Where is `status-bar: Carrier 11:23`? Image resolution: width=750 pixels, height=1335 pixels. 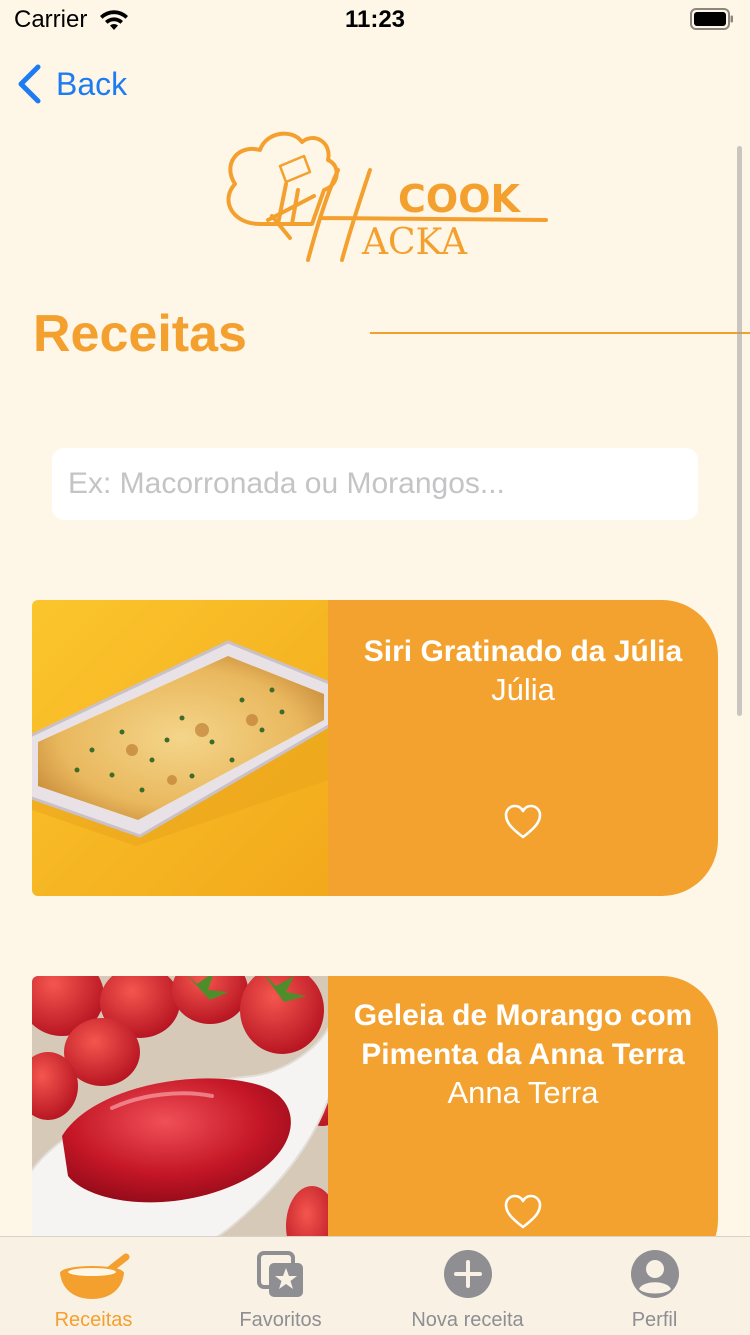 status-bar: Carrier 11:23 is located at coordinates (375, 20).